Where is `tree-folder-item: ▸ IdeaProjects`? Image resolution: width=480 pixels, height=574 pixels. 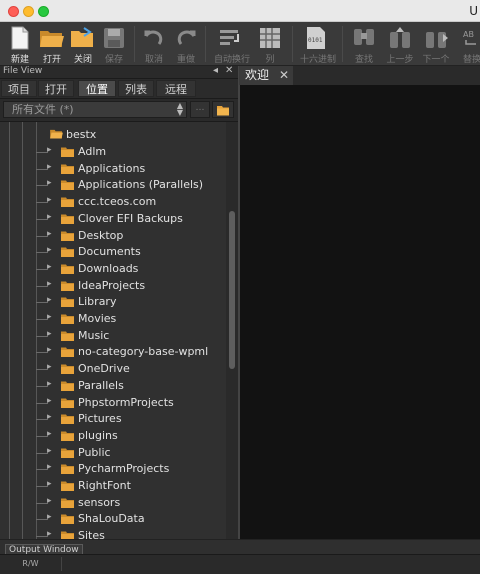 tree-folder-item: ▸ IdeaProjects is located at coordinates (113, 286).